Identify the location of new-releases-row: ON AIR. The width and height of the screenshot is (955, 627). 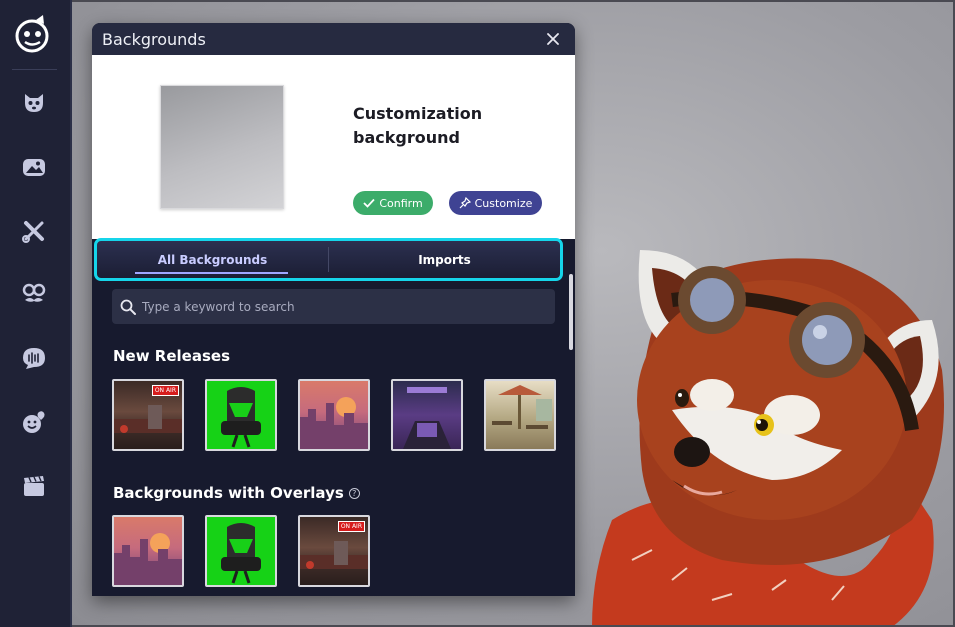
(334, 415).